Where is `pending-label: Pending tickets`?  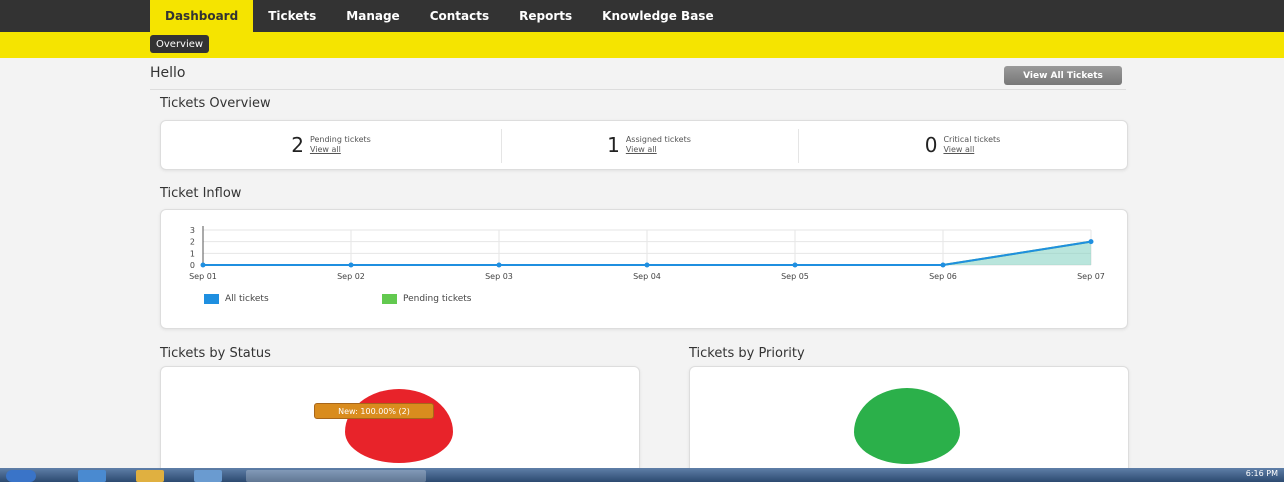 pending-label: Pending tickets is located at coordinates (340, 139).